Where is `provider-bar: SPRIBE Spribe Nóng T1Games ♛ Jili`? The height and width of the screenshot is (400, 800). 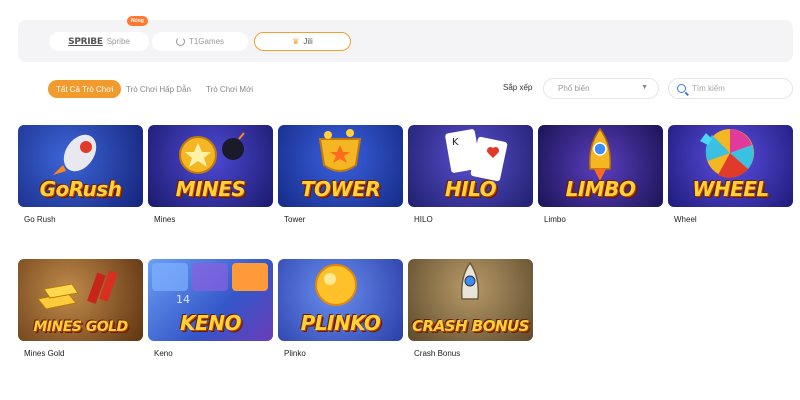 provider-bar: SPRIBE Spribe Nóng T1Games ♛ Jili is located at coordinates (405, 39).